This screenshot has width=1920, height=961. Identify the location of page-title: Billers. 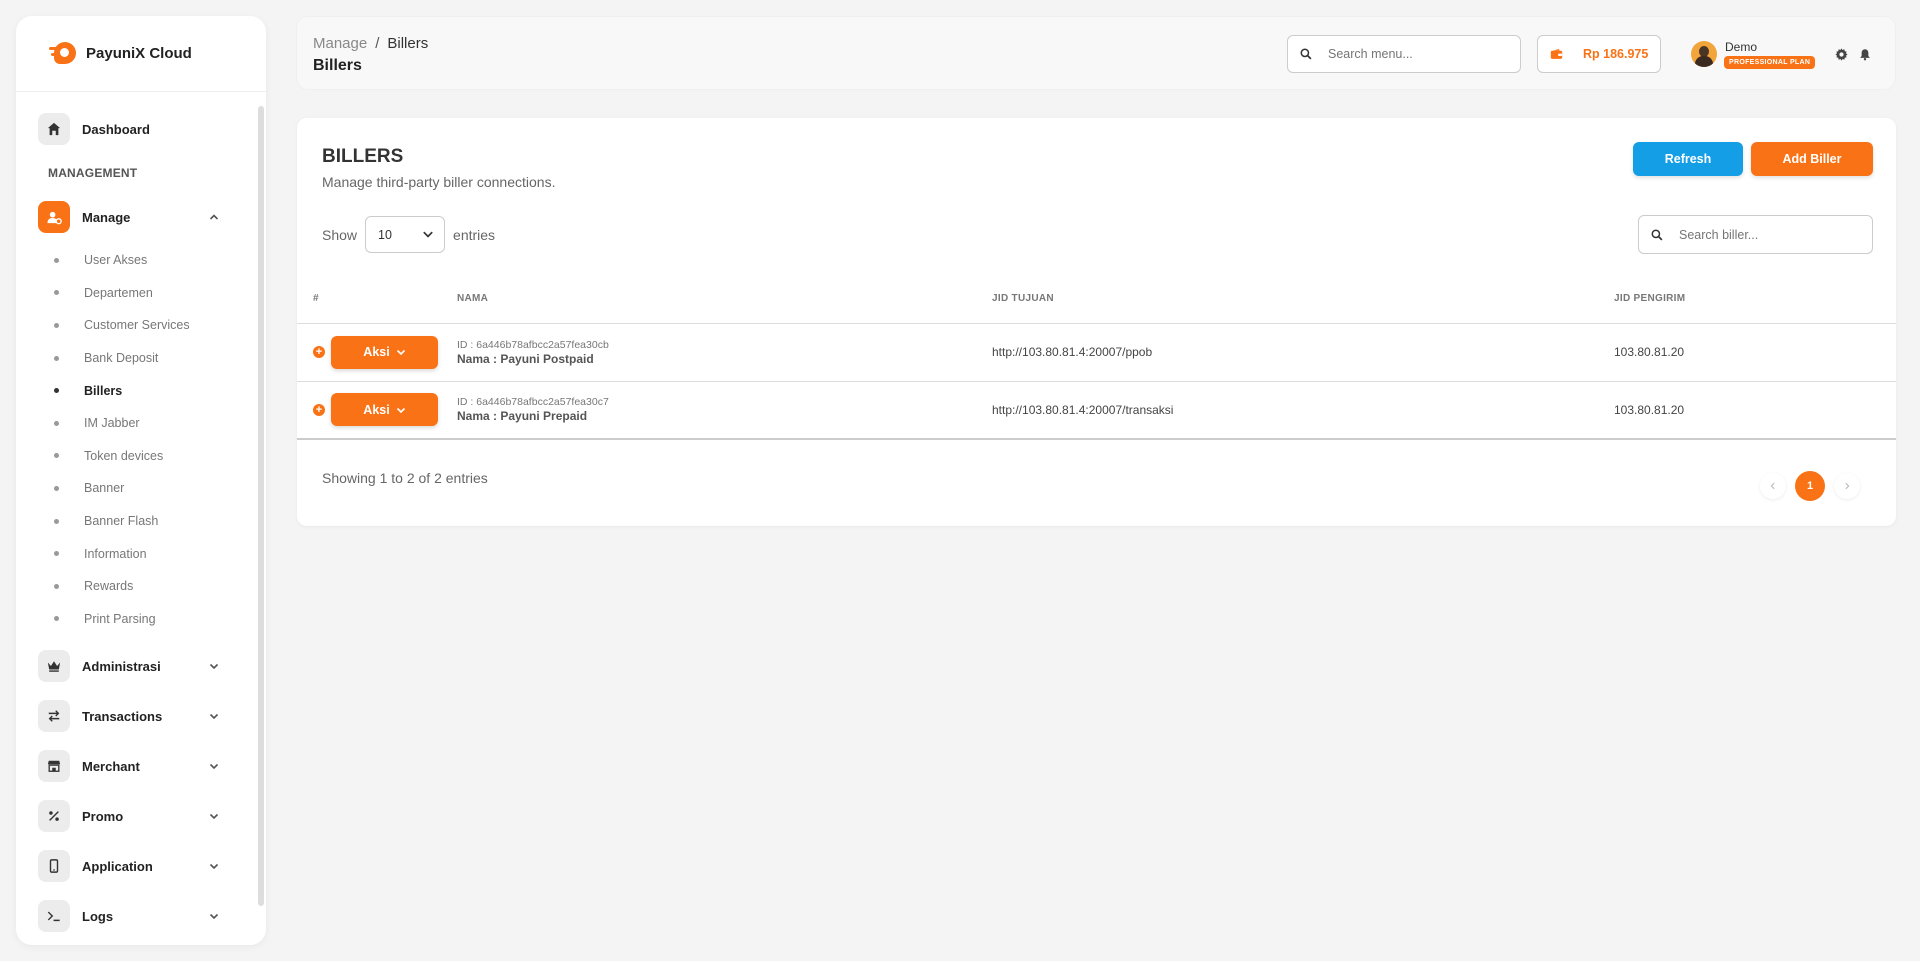
(337, 65).